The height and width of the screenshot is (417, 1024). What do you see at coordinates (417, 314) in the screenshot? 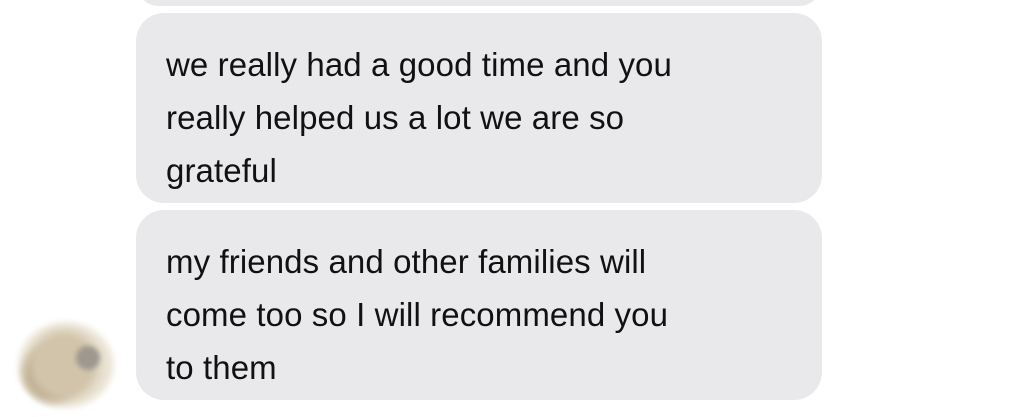
I see `message-line: come too so I will recommend you` at bounding box center [417, 314].